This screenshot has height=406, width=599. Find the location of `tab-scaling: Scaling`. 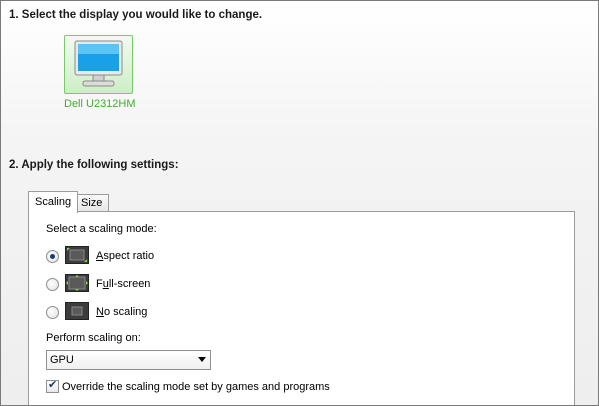

tab-scaling: Scaling is located at coordinates (53, 202).